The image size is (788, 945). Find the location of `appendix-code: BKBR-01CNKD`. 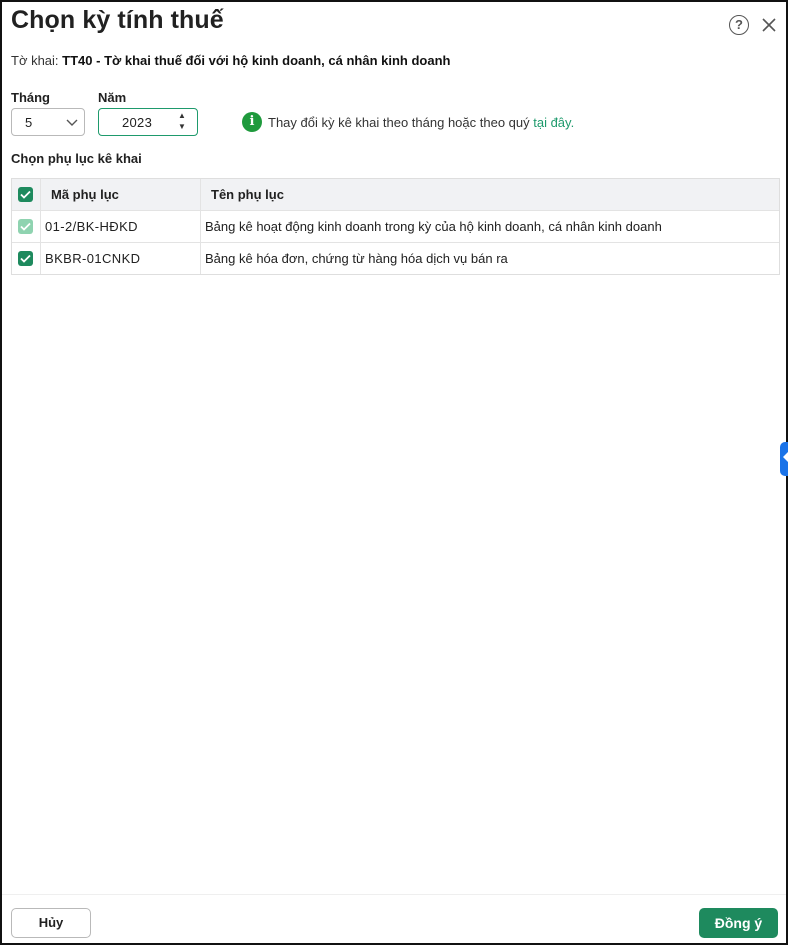

appendix-code: BKBR-01CNKD is located at coordinates (93, 258).